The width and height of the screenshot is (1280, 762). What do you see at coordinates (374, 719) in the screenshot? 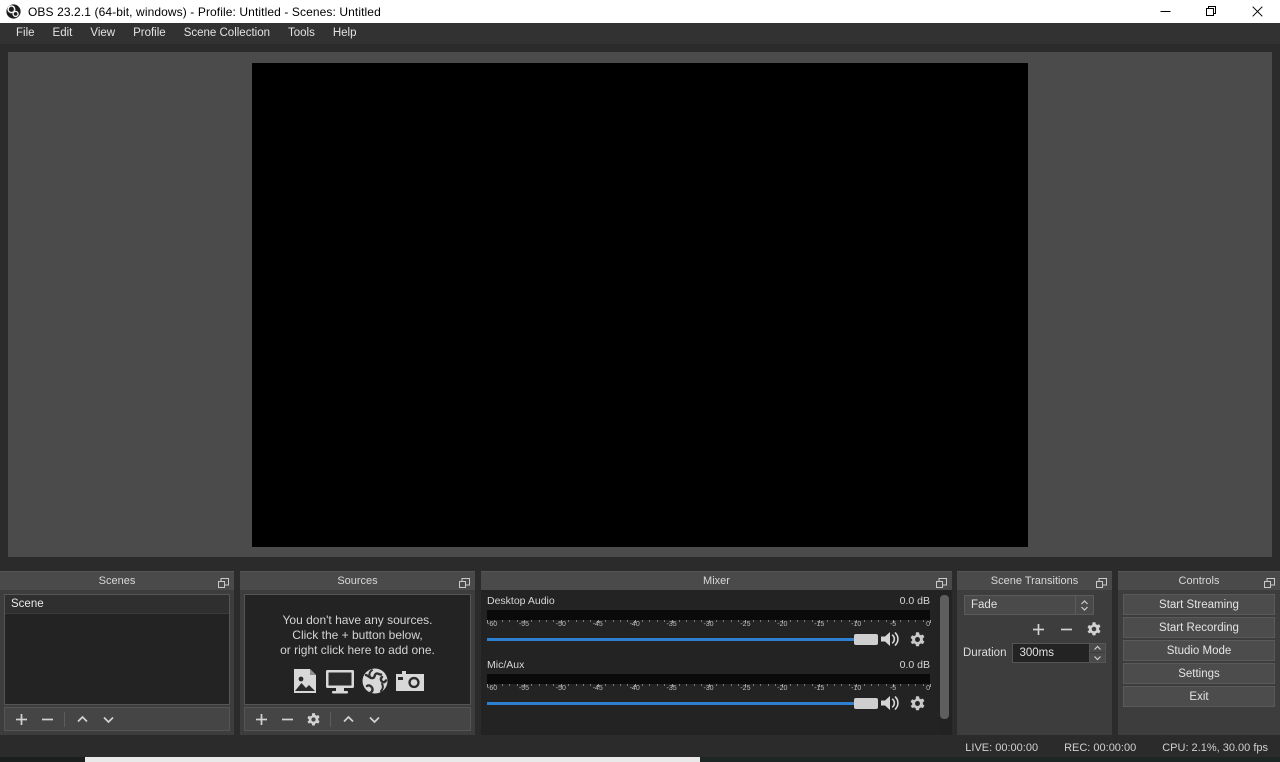
I see `move-source-down-button` at bounding box center [374, 719].